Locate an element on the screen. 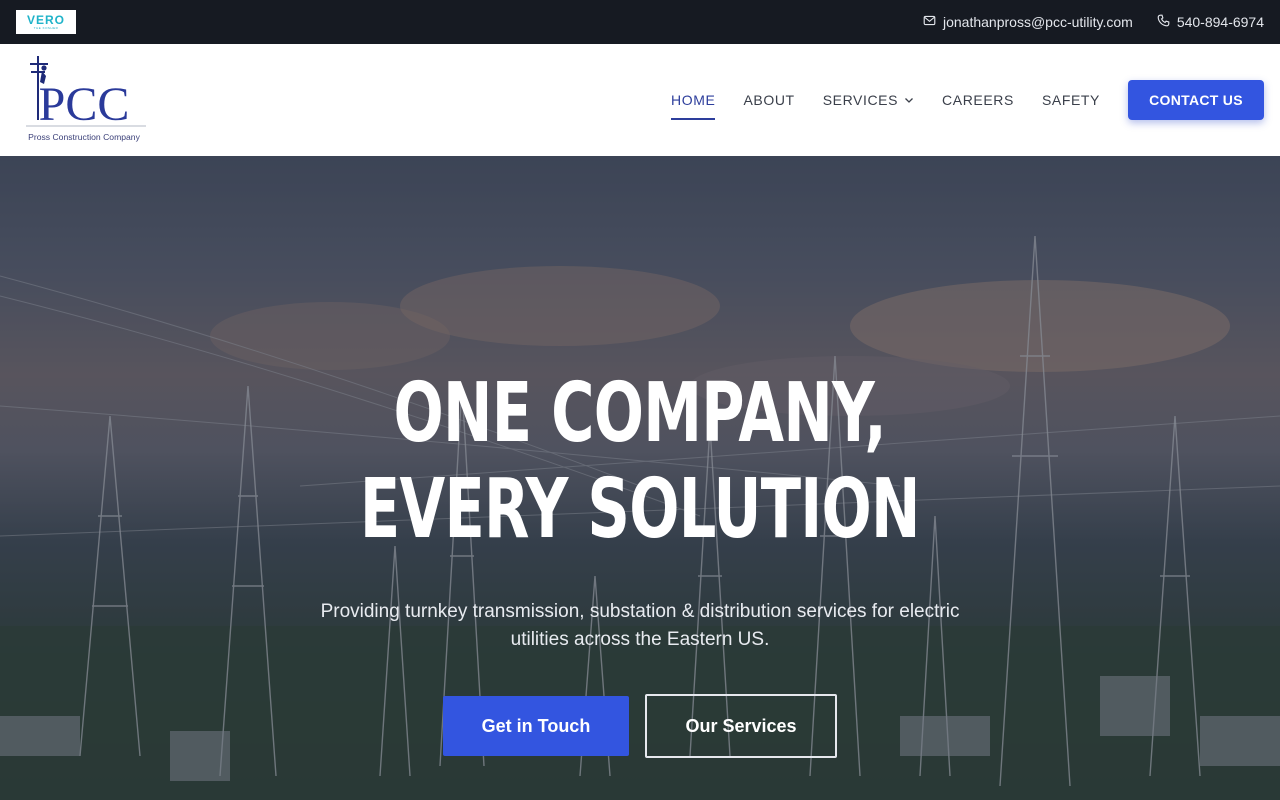 The image size is (1280, 800). nav-services: SERVICES is located at coordinates (868, 100).